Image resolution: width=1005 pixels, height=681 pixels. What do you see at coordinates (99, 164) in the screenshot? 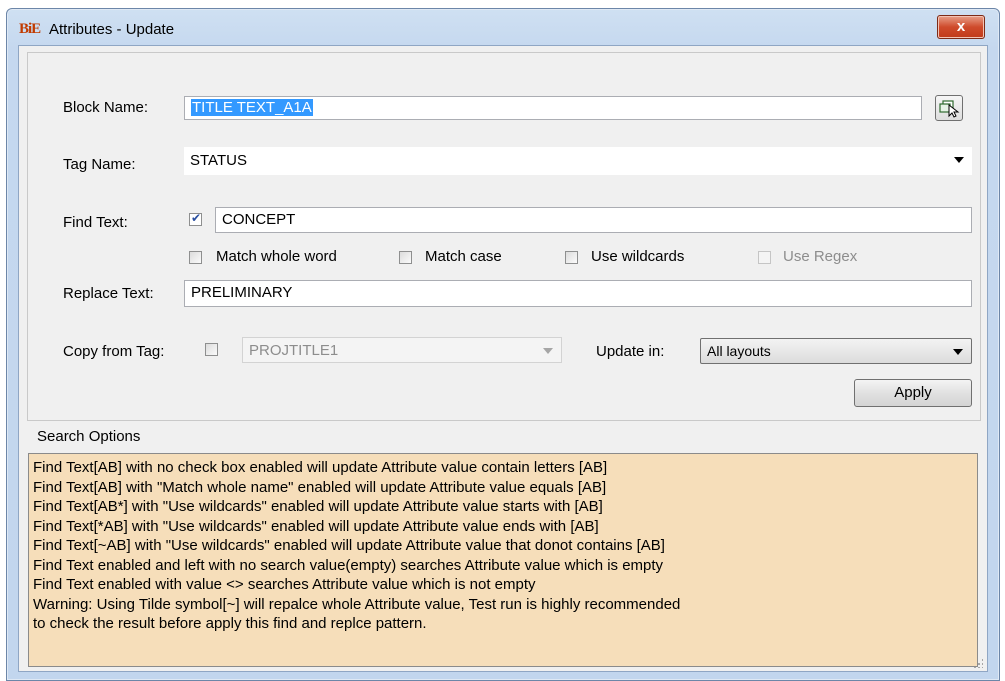
I see `tag-name-label: Tag Name:` at bounding box center [99, 164].